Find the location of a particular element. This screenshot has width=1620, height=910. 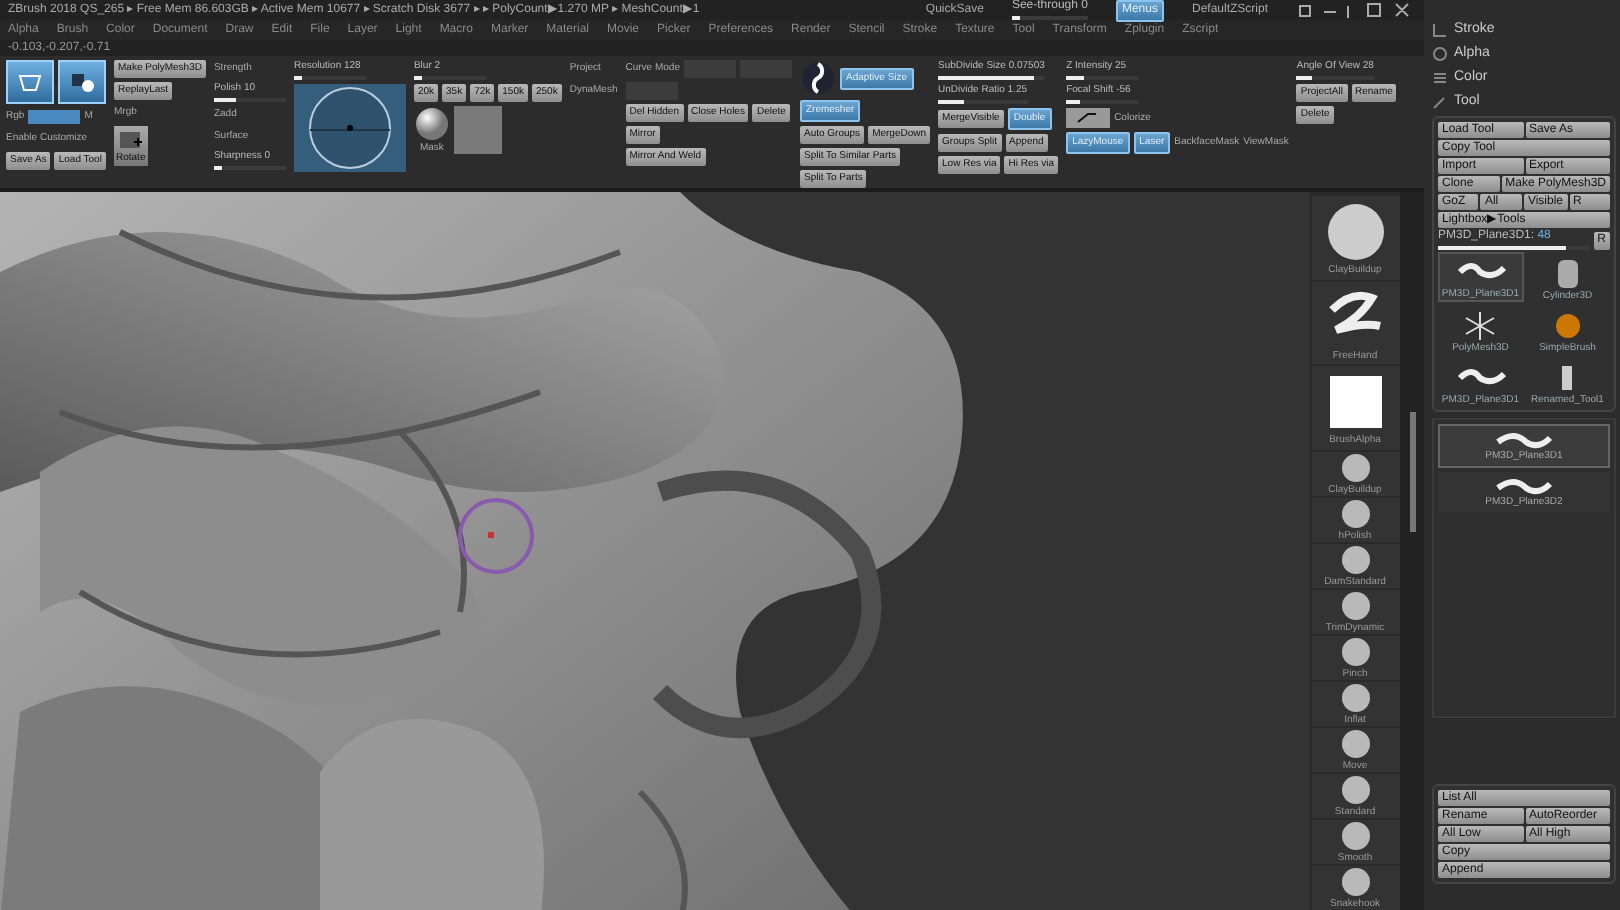

scrollbar-thumb is located at coordinates (1412, 472).